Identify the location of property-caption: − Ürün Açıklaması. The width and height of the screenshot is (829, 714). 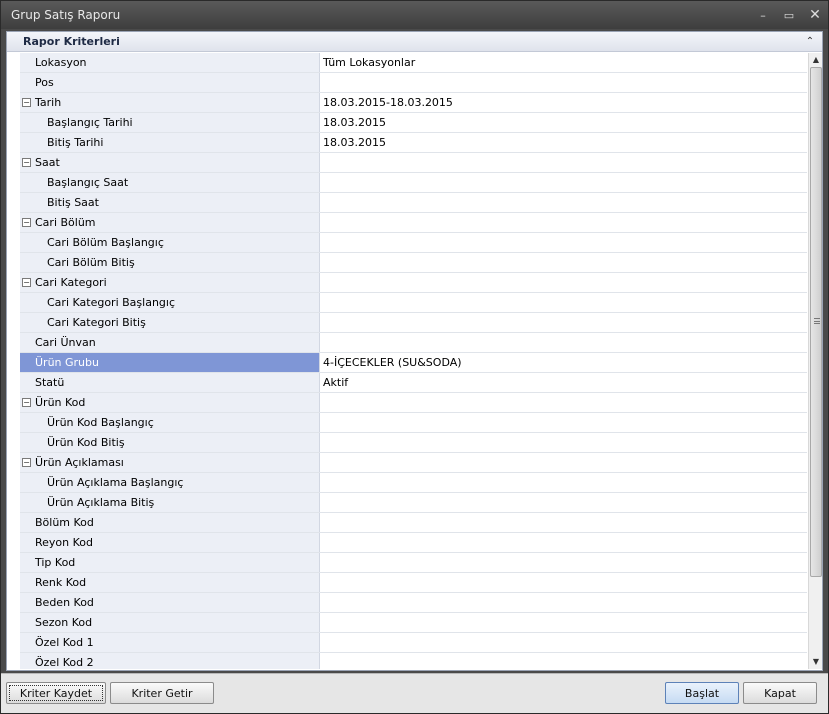
(170, 462).